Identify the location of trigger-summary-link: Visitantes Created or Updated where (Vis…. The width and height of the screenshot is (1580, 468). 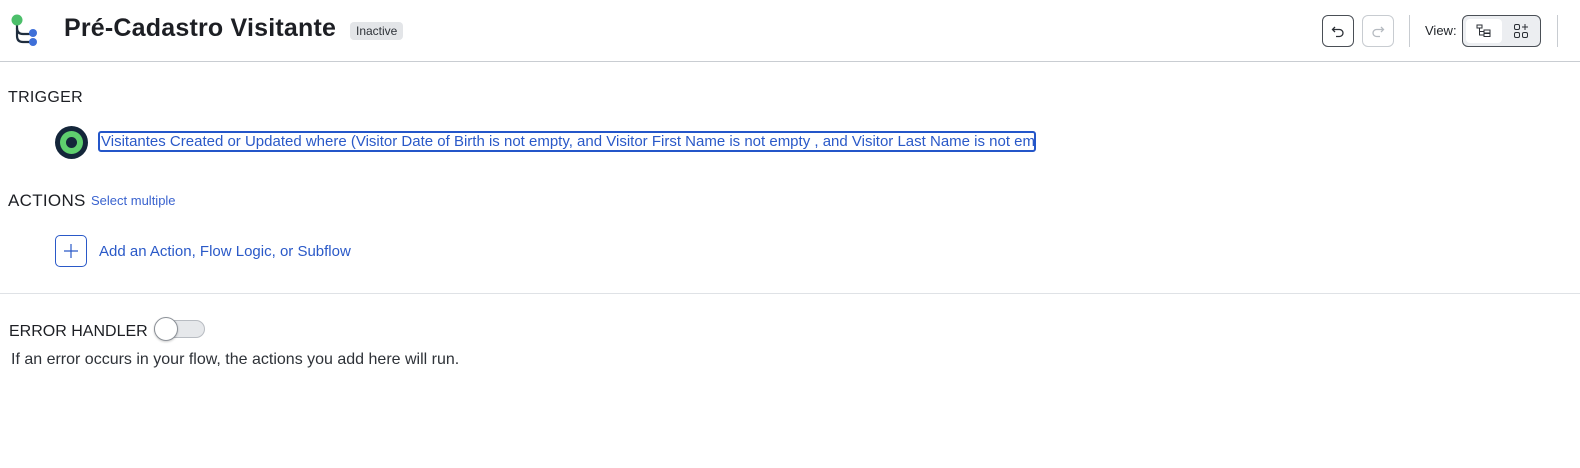
(567, 141).